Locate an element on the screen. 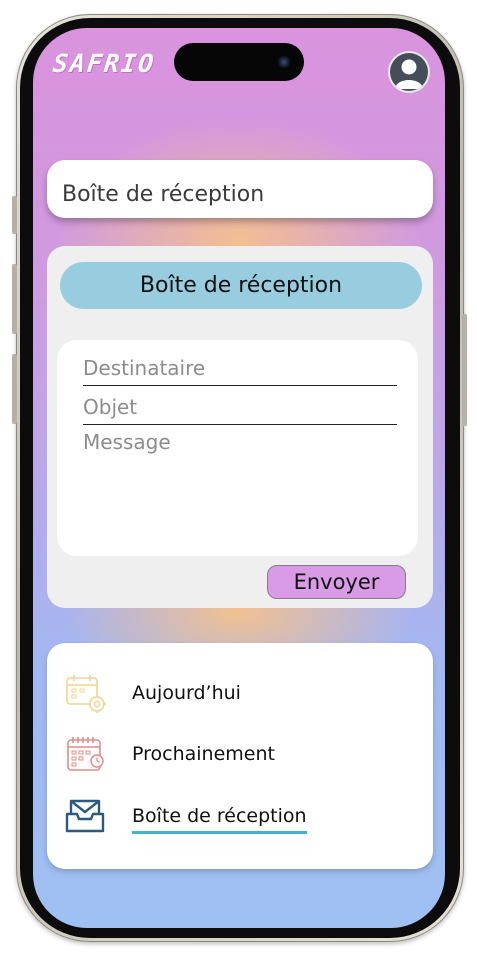 The height and width of the screenshot is (955, 477). send-button: Envoyer is located at coordinates (336, 582).